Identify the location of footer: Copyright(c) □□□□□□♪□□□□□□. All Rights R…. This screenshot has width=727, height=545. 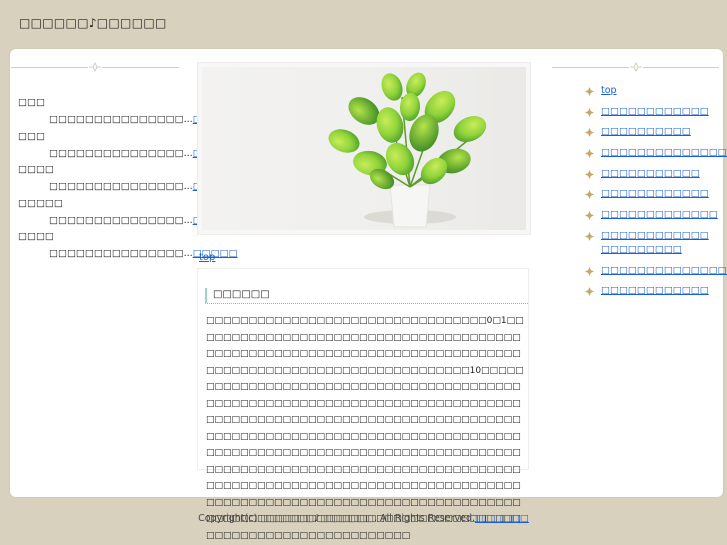
(363, 518).